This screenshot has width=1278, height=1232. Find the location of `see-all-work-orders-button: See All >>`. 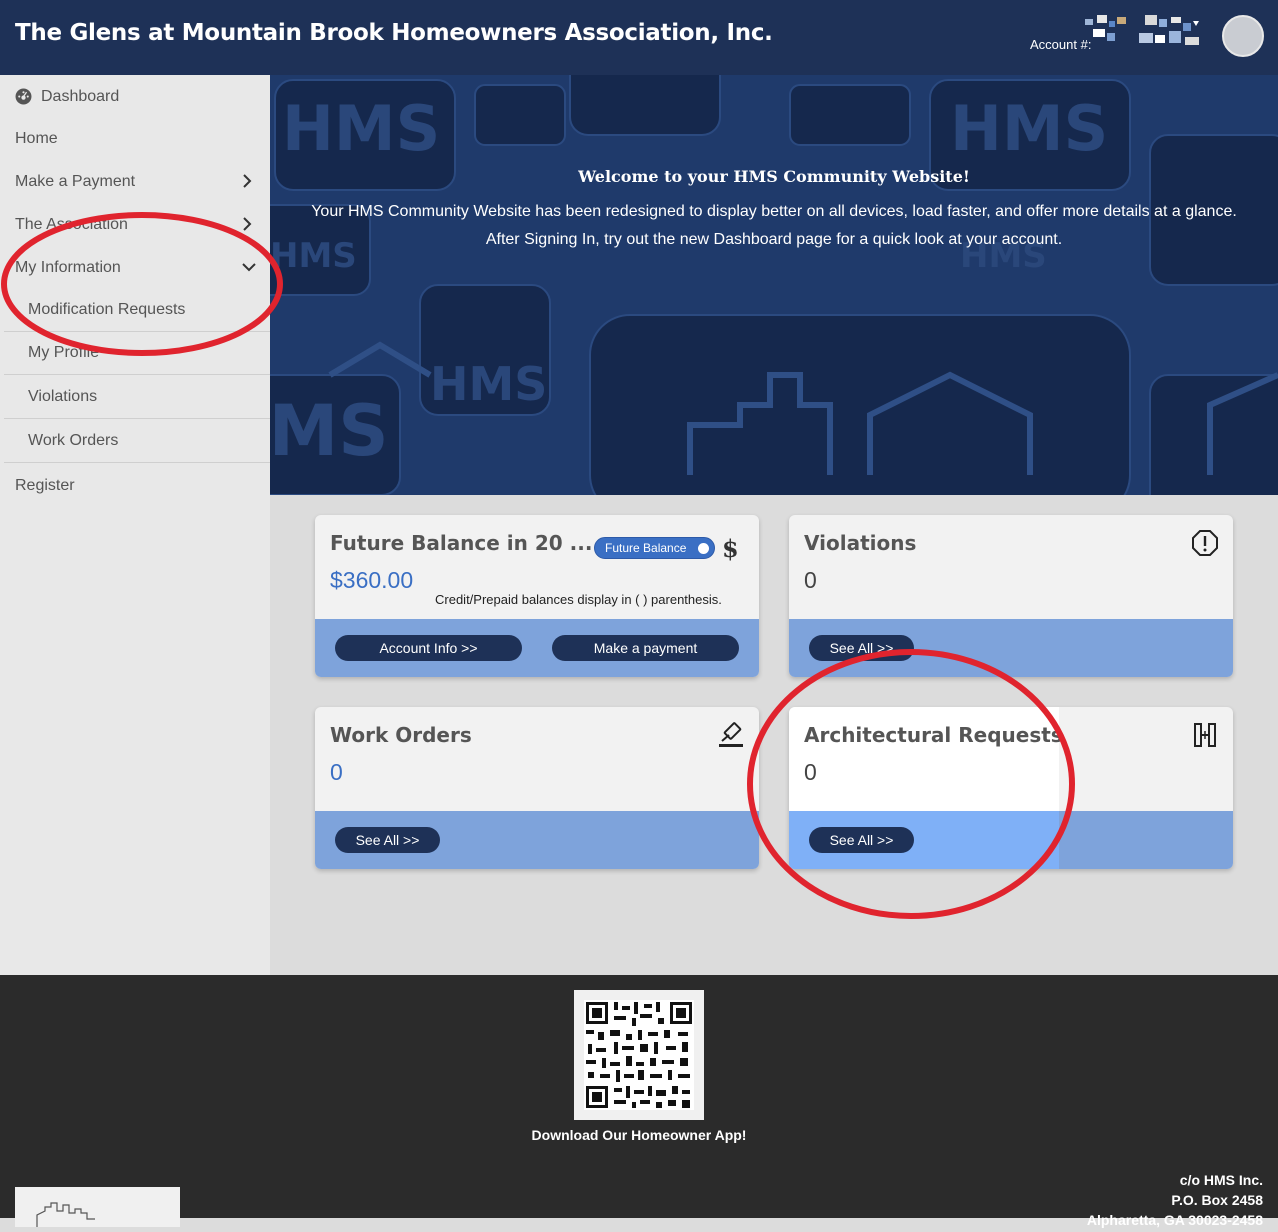

see-all-work-orders-button: See All >> is located at coordinates (387, 840).